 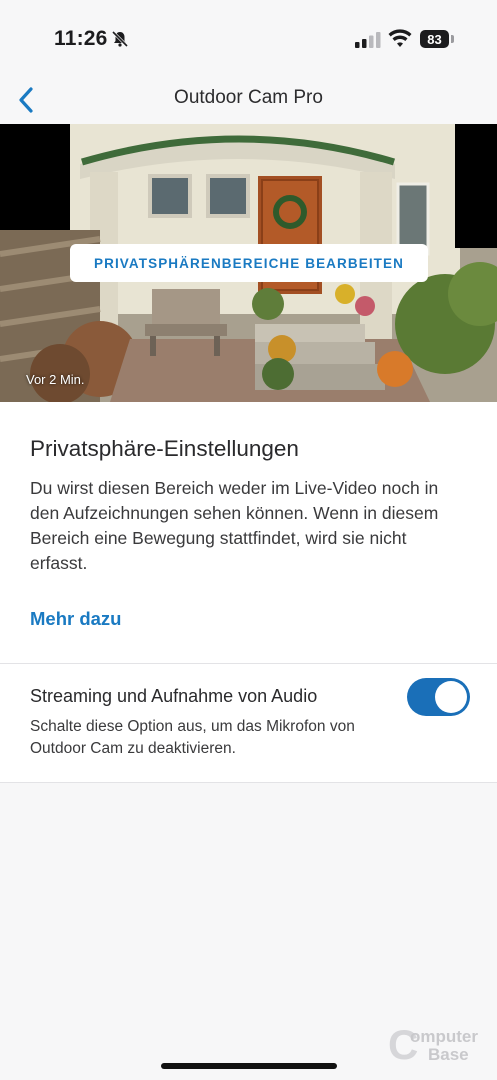 I want to click on nav-bar: Outdoor Cam Pro, so click(x=248, y=102).